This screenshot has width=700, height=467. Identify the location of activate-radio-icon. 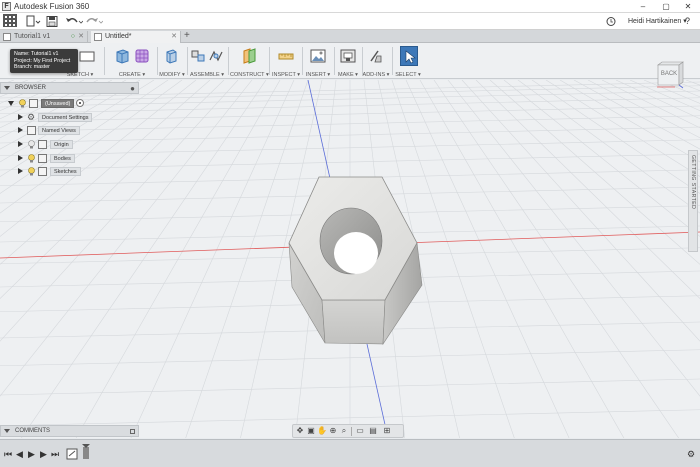
(80, 103).